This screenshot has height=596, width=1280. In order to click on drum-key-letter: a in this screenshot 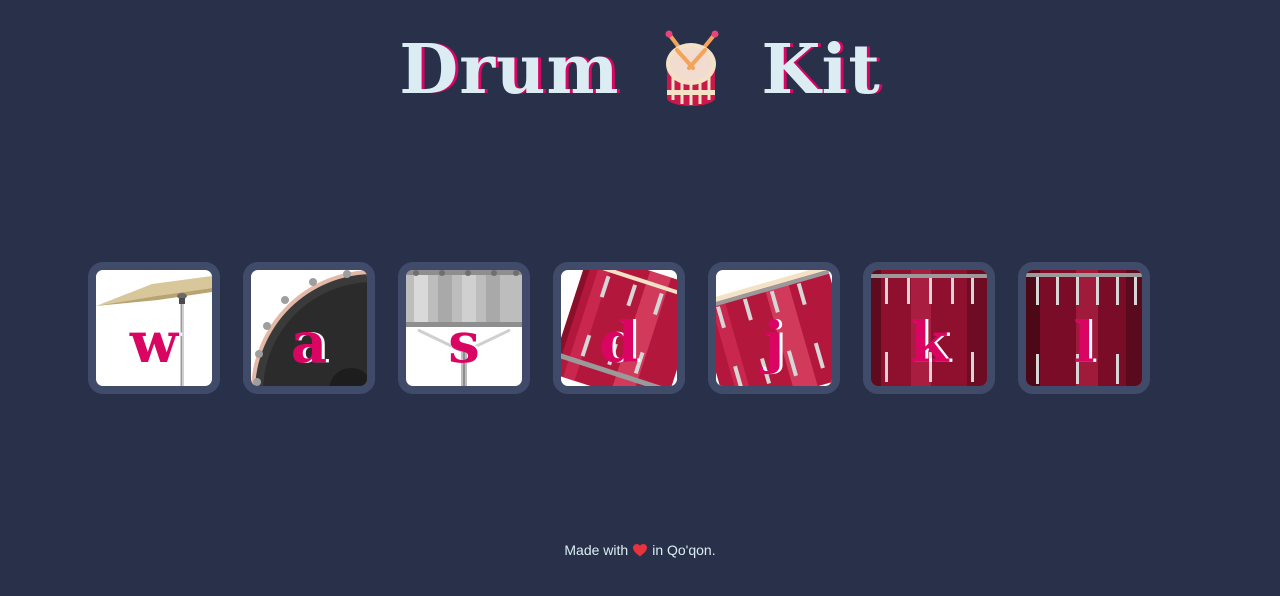, I will do `click(309, 343)`.